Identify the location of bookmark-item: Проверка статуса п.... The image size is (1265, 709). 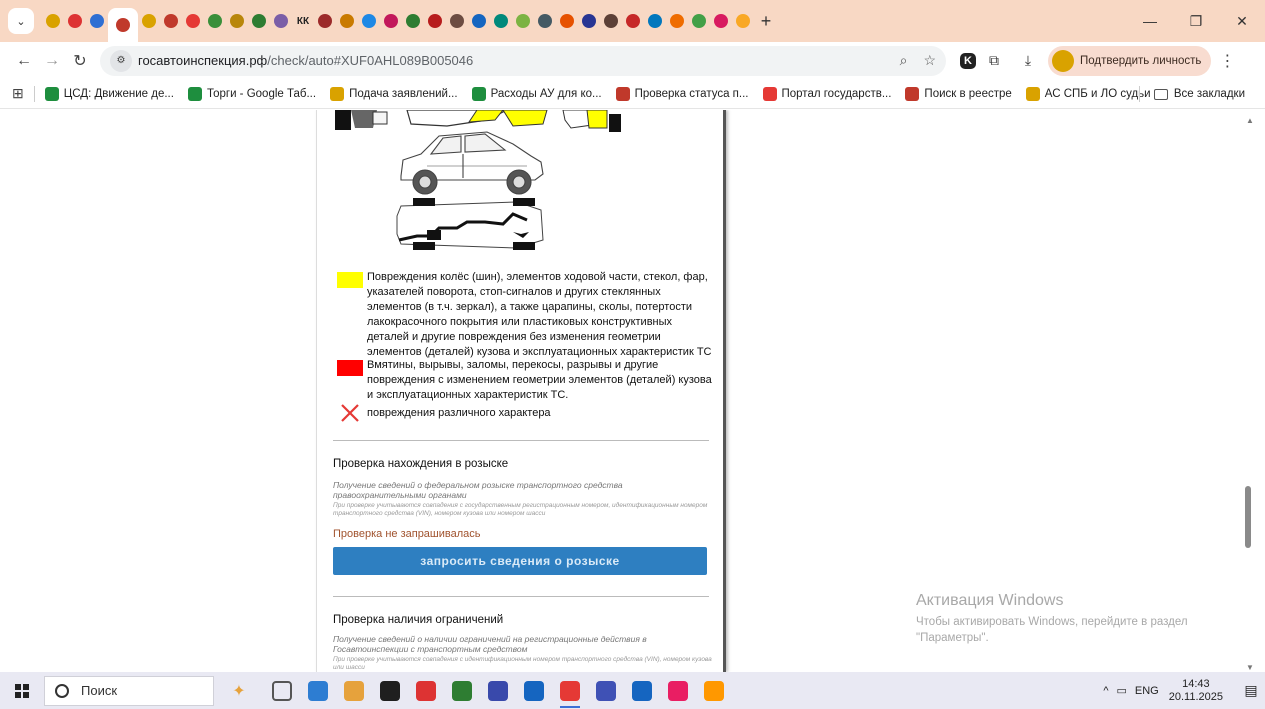
(682, 93).